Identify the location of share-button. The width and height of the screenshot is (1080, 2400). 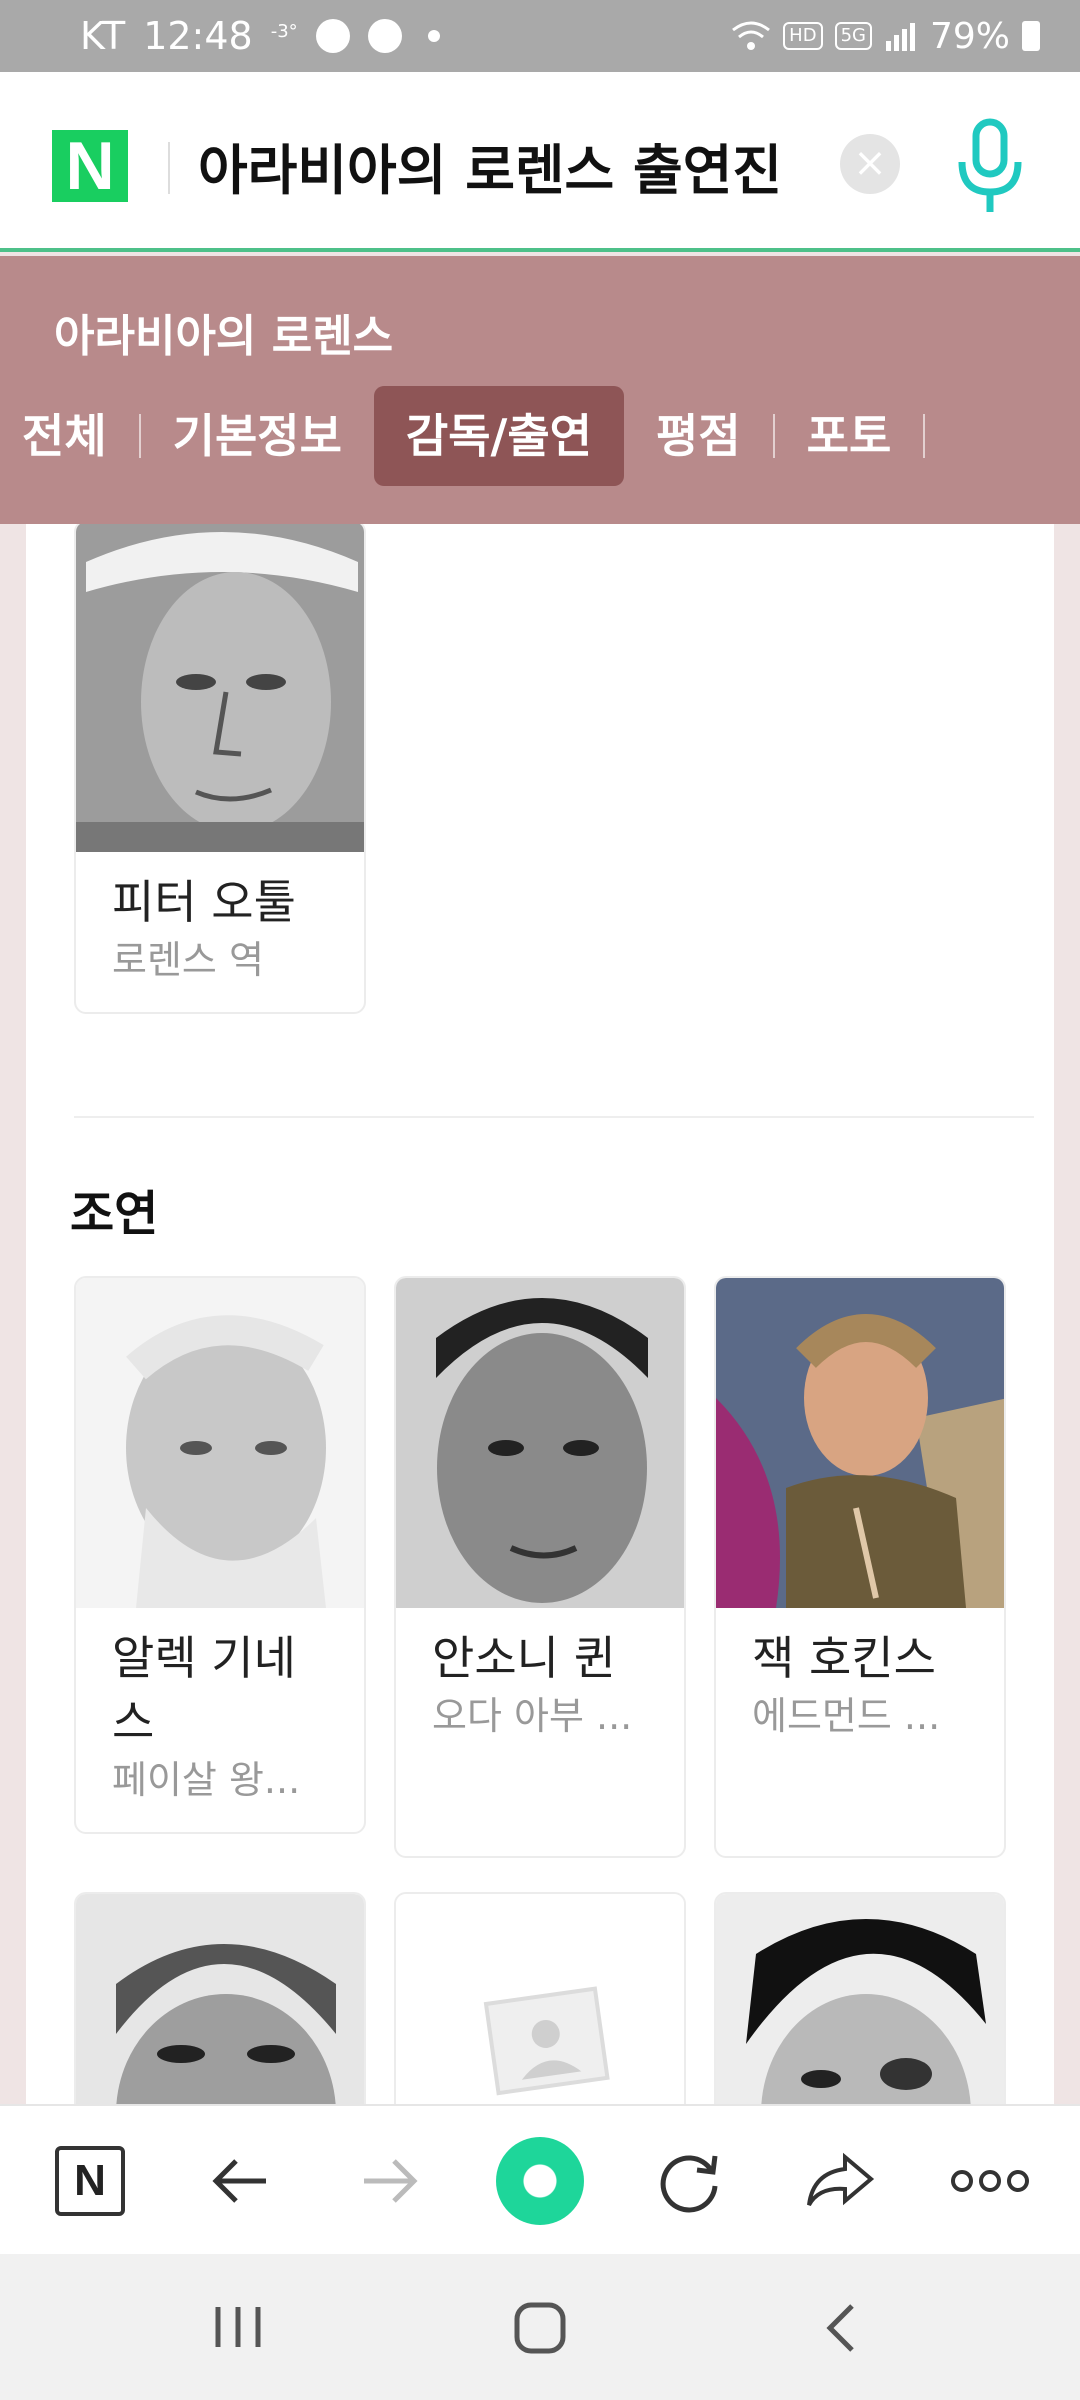
(840, 2181).